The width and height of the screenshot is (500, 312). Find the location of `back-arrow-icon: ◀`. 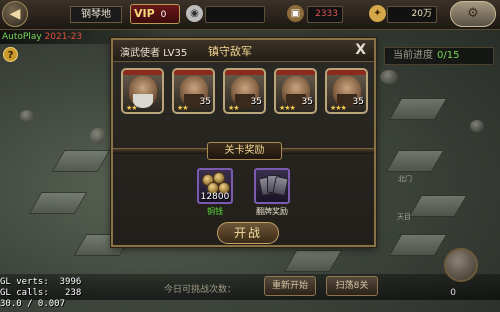

back-arrow-icon: ◀ is located at coordinates (15, 14).